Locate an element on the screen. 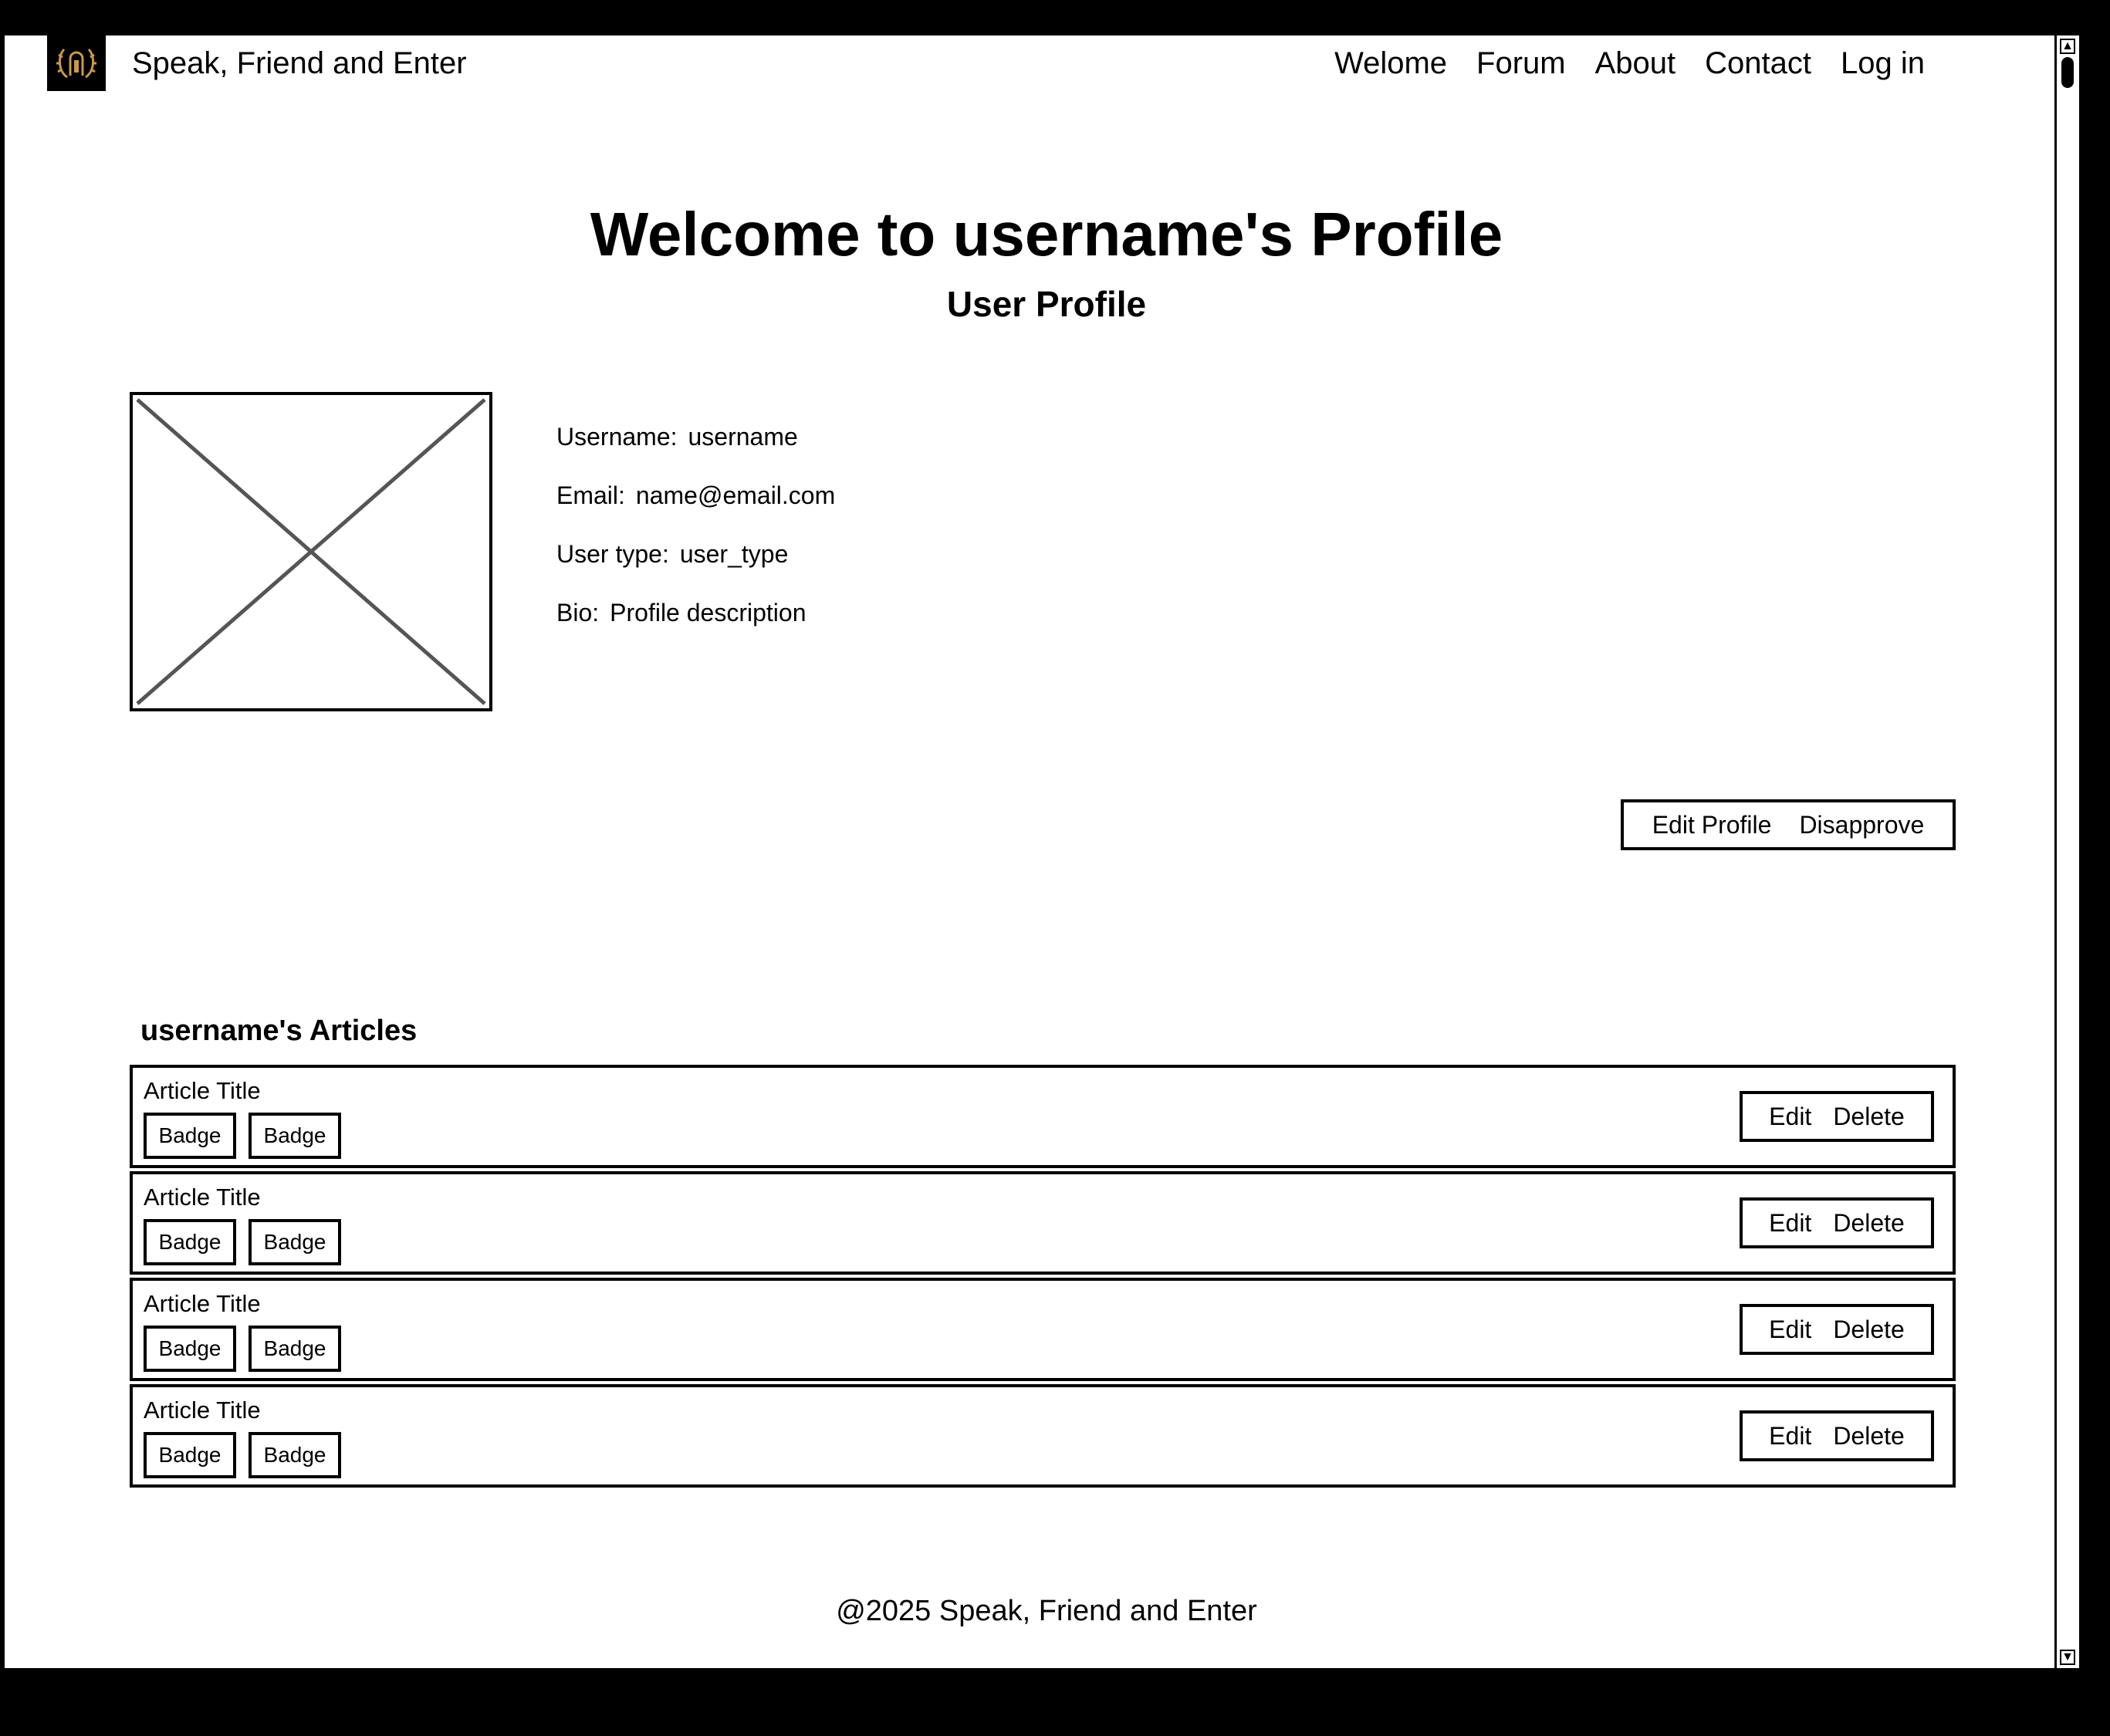 The width and height of the screenshot is (2110, 1736). edit-profile-button: Edit Profile is located at coordinates (1712, 825).